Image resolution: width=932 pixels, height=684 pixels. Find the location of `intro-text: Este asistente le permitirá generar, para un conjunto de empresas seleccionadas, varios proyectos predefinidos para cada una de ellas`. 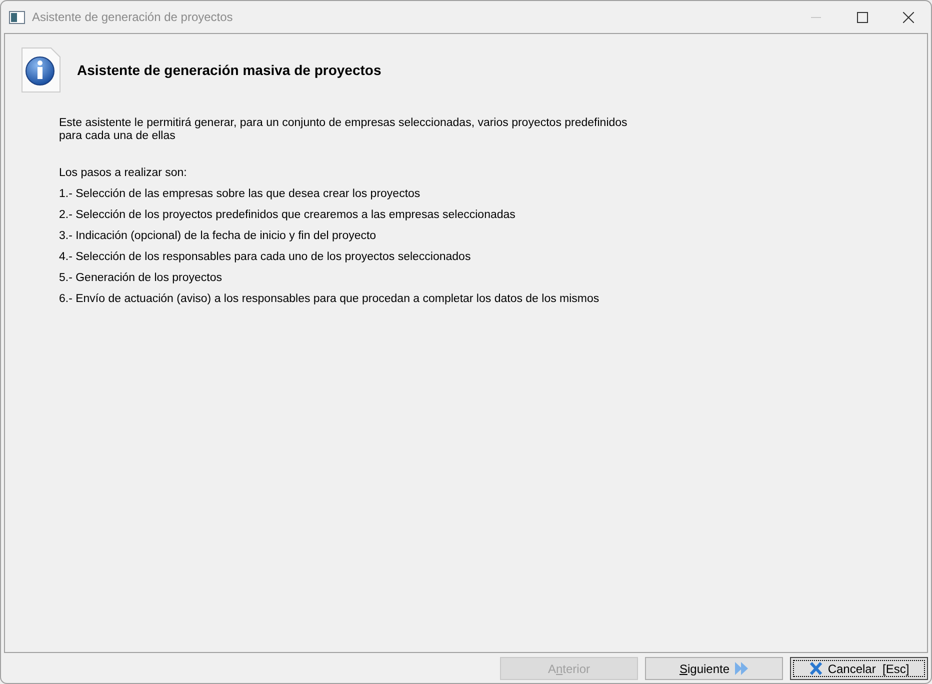

intro-text: Este asistente le permitirá generar, para un conjunto de empresas seleccionadas, varios proyectos predefinidos para cada una de ellas is located at coordinates (343, 130).